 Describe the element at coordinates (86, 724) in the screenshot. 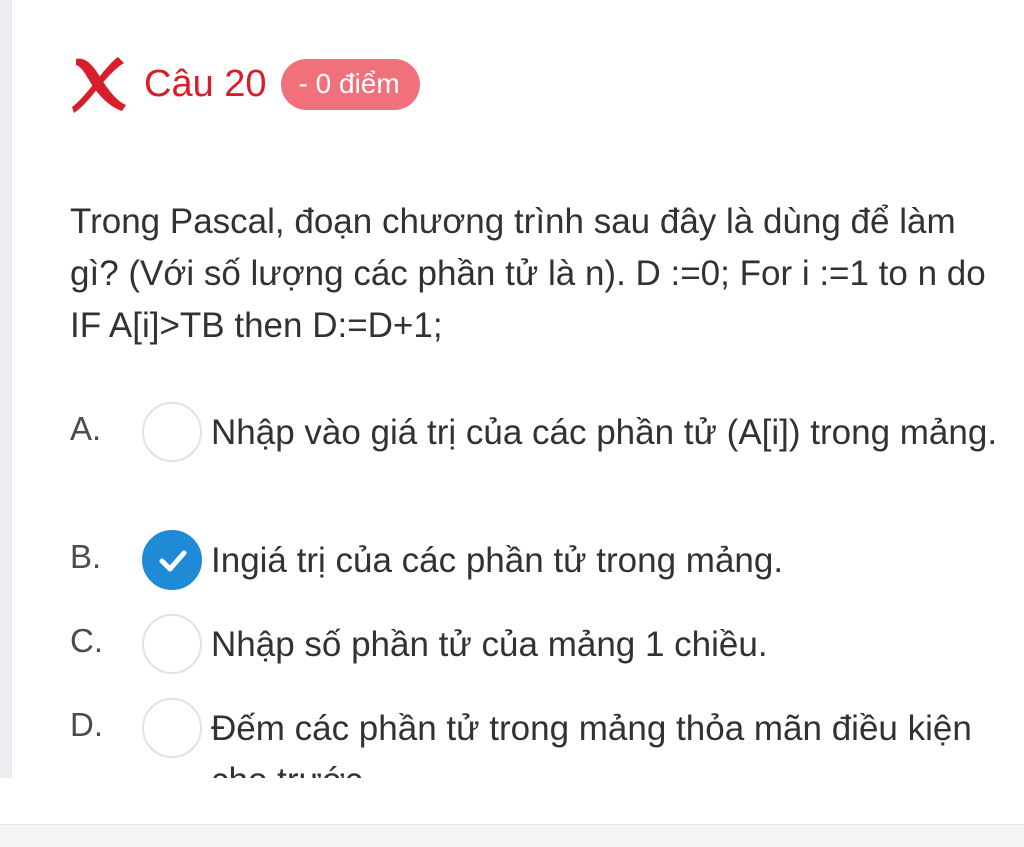

I see `option-letter: D.` at that location.